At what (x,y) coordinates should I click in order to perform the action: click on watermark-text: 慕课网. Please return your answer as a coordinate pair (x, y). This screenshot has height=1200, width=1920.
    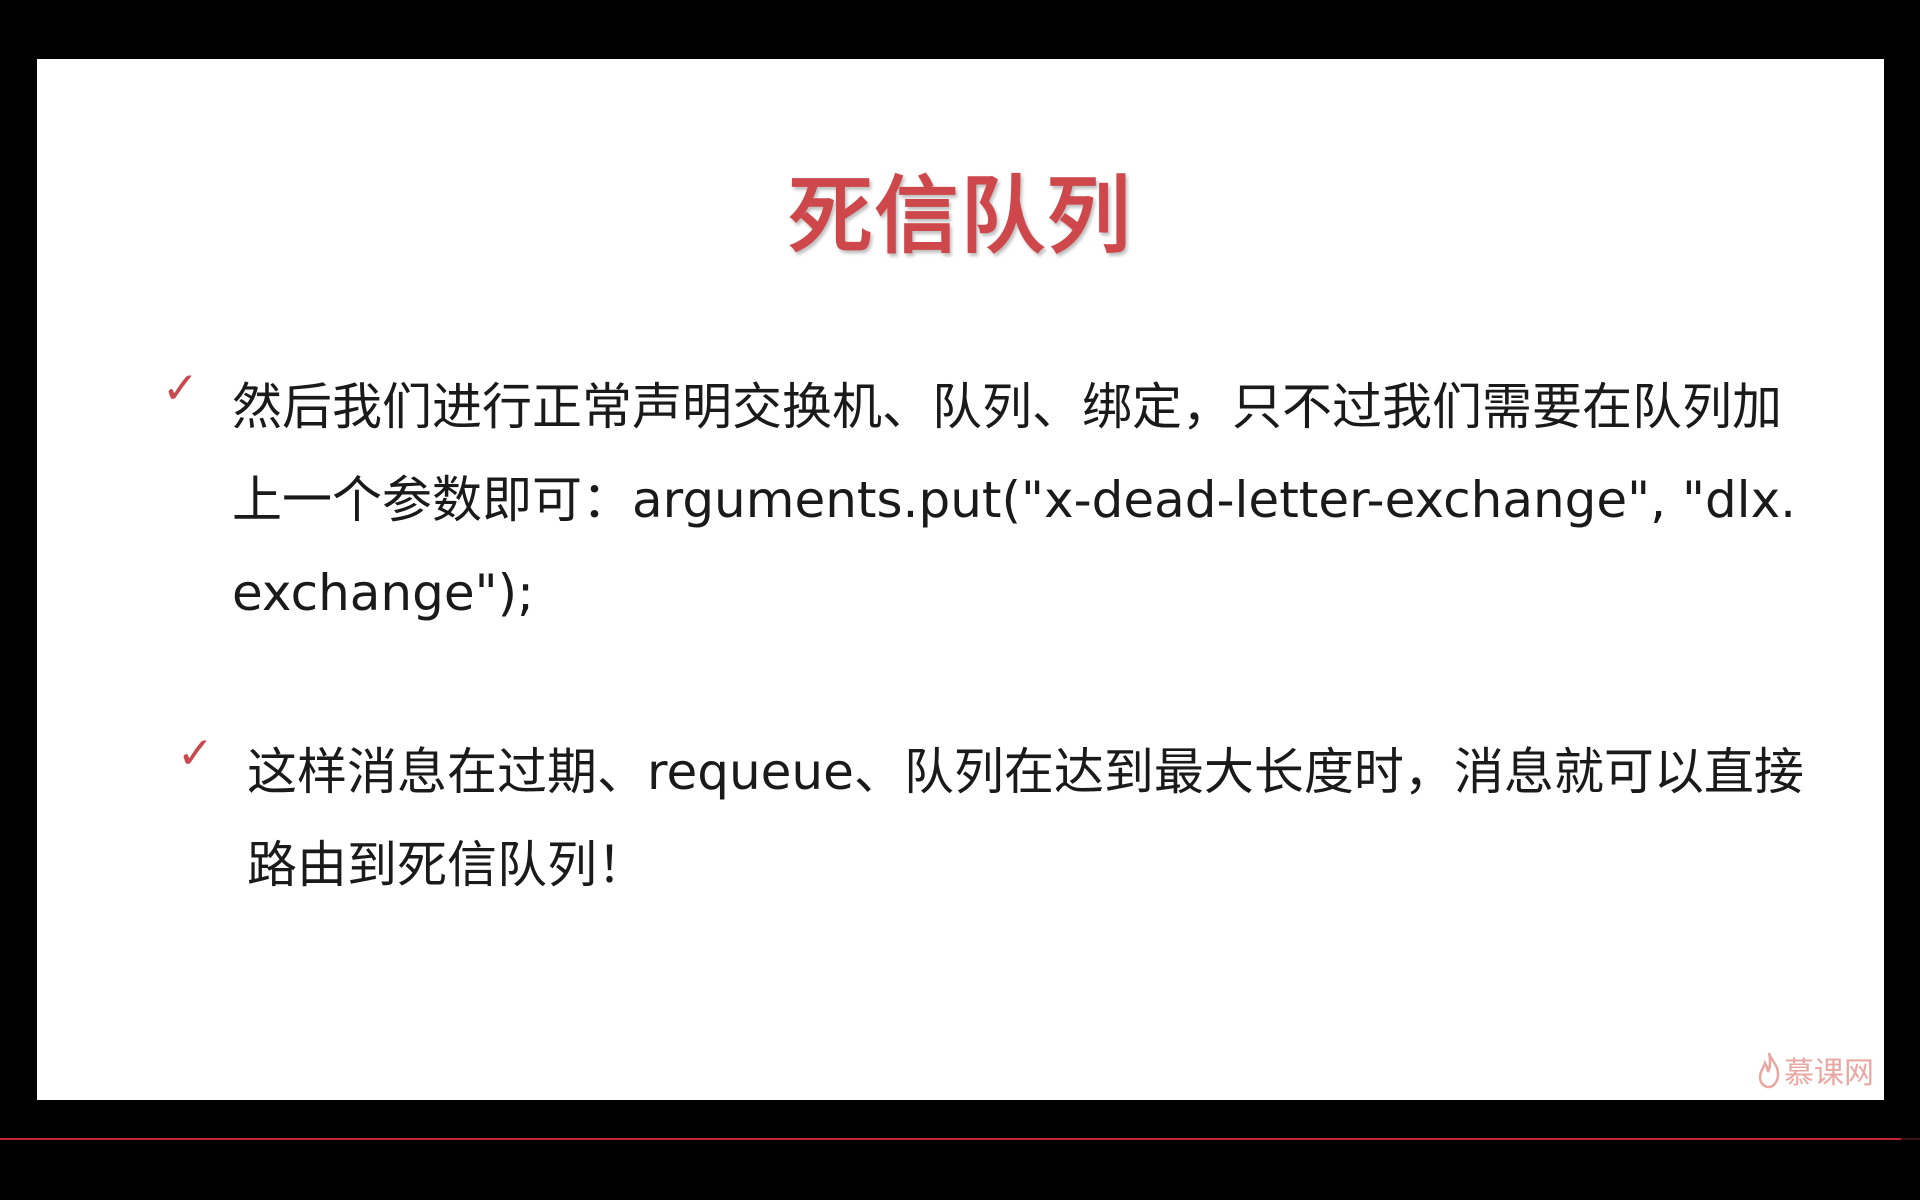
    Looking at the image, I should click on (1829, 1073).